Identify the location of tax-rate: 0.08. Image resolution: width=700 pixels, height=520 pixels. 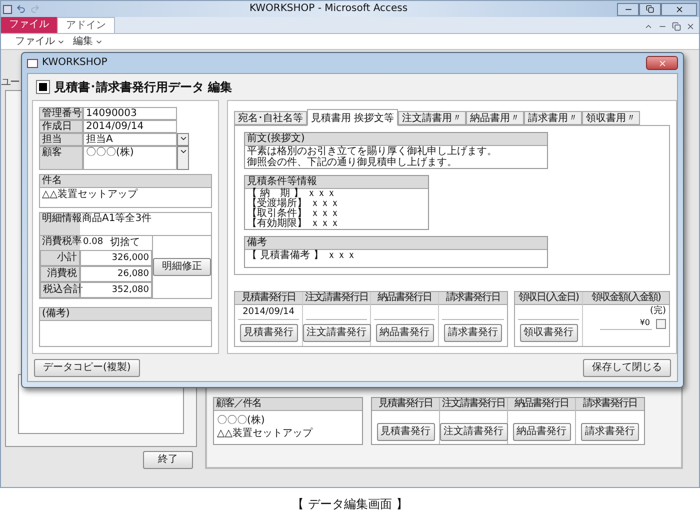
(93, 242).